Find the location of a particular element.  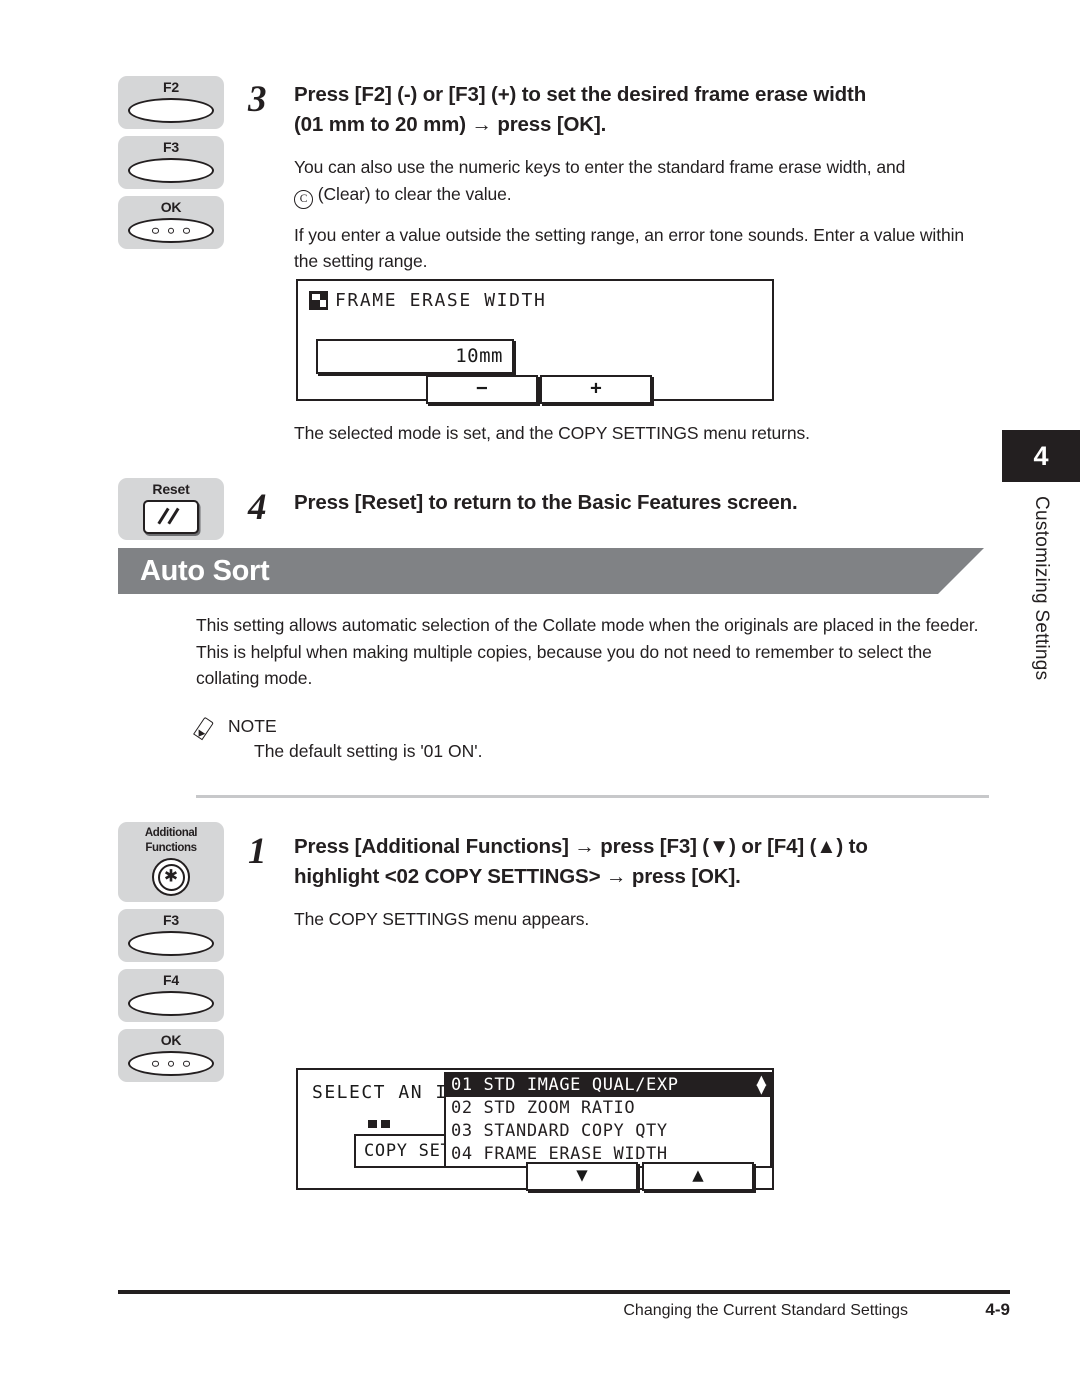

softkey-scroll-down: ▼ is located at coordinates (582, 1176).